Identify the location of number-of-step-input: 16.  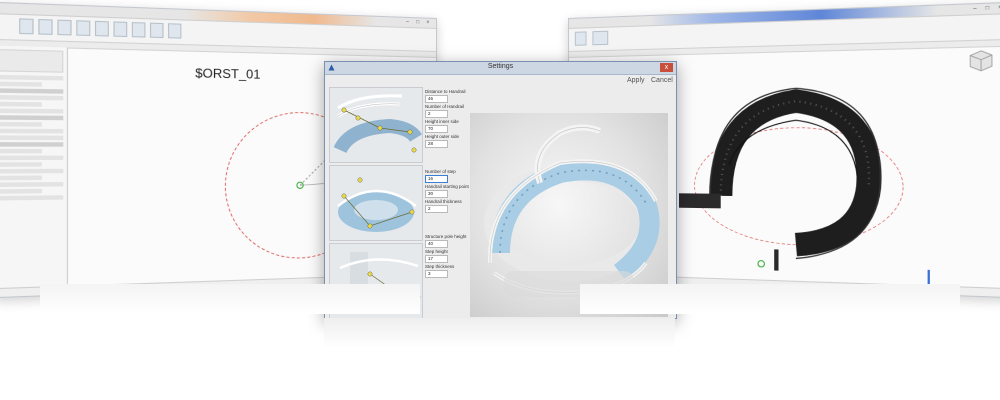
(436, 179).